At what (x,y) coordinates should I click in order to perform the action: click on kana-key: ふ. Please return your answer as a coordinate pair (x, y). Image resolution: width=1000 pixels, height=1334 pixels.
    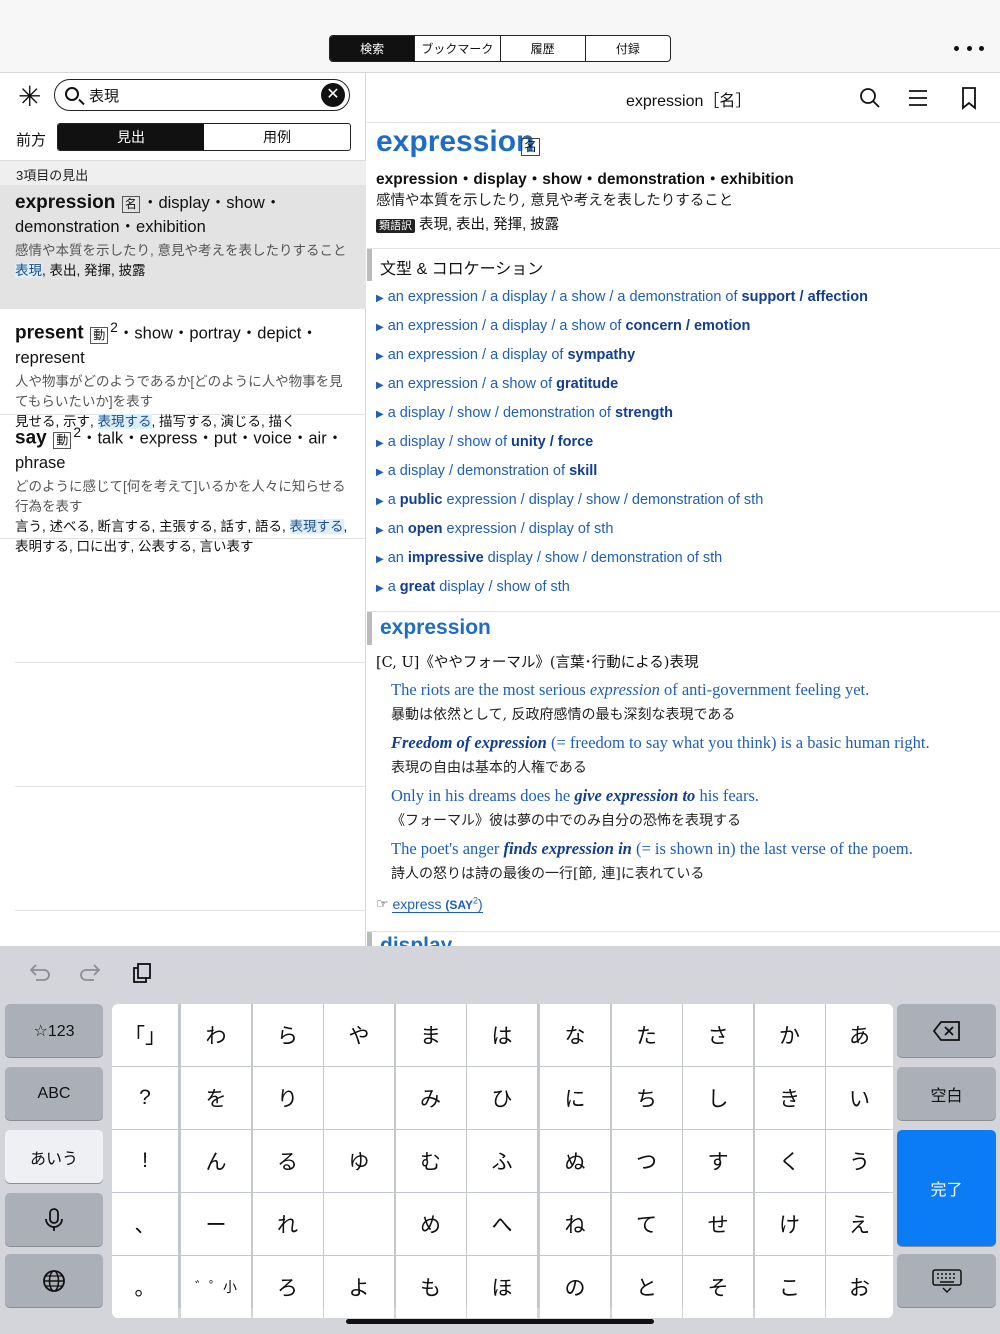
    Looking at the image, I should click on (502, 1161).